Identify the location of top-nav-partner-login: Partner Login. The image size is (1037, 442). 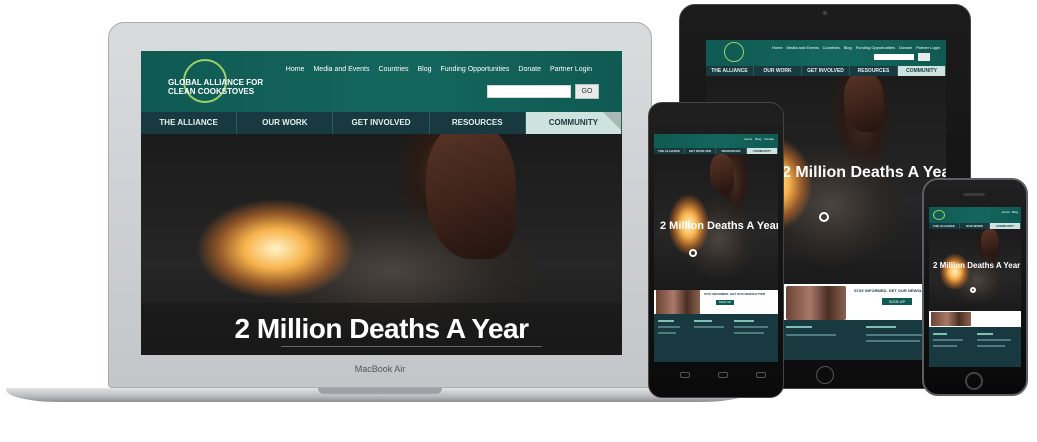
(571, 69).